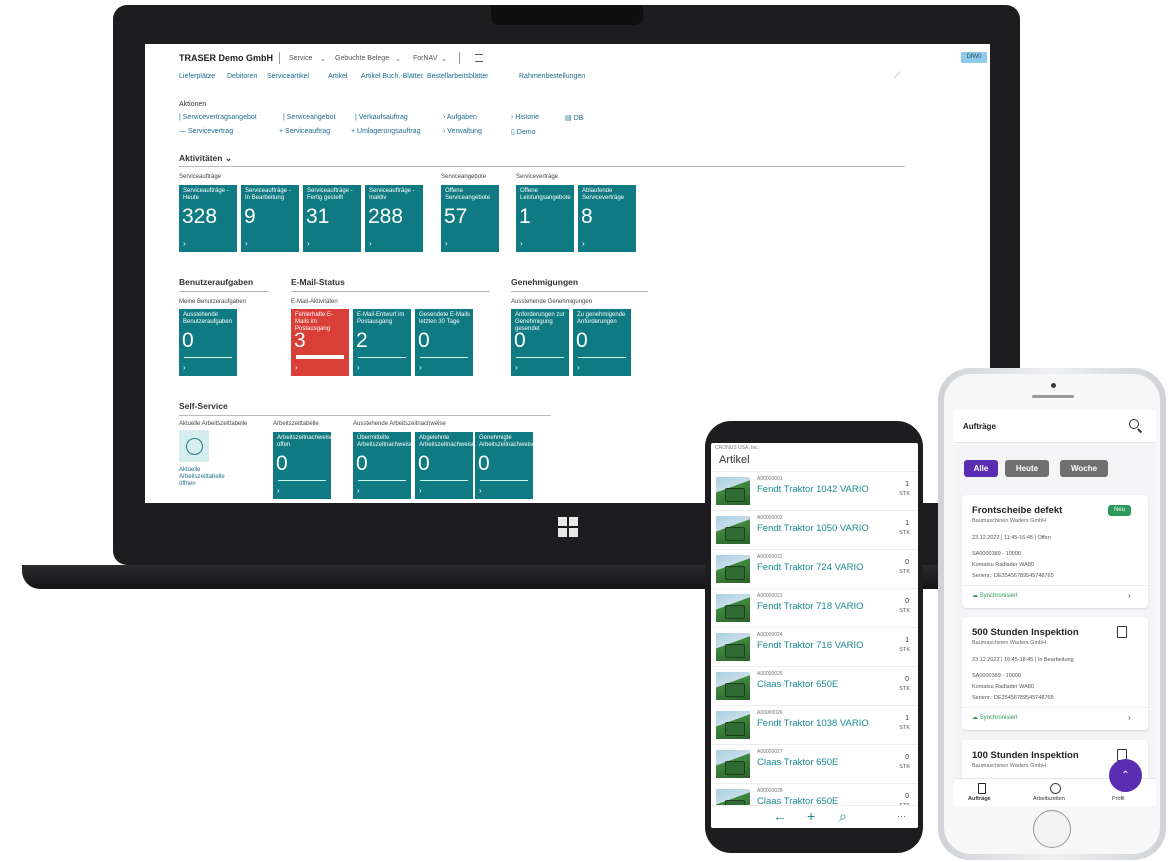 The height and width of the screenshot is (862, 1173). Describe the element at coordinates (204, 477) in the screenshot. I see `open-timesheet-link: Aktuelle Arbeitszeittabelle öffnen` at that location.